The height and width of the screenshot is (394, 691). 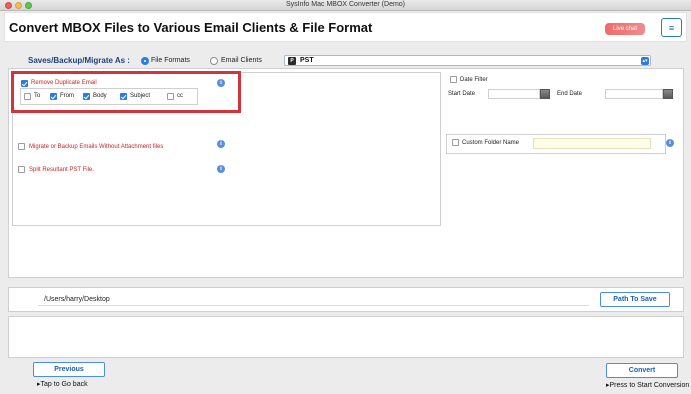 What do you see at coordinates (648, 385) in the screenshot?
I see `convert-hint: ▸Press to Start Conversion` at bounding box center [648, 385].